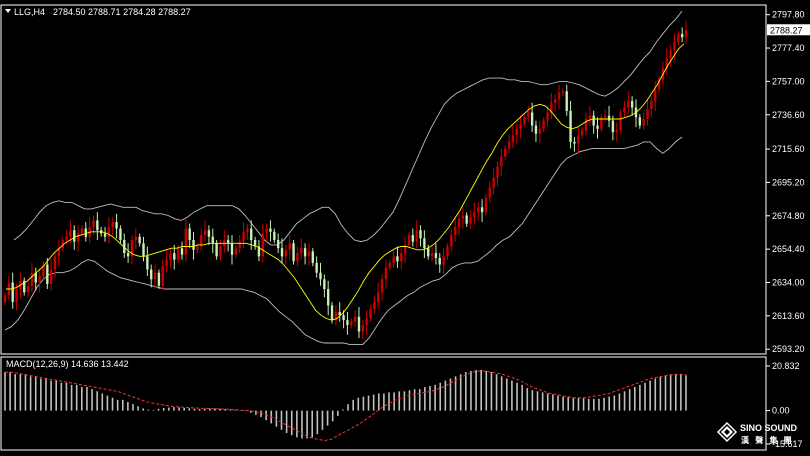  What do you see at coordinates (786, 366) in the screenshot?
I see `macd-tick-label: 20.832` at bounding box center [786, 366].